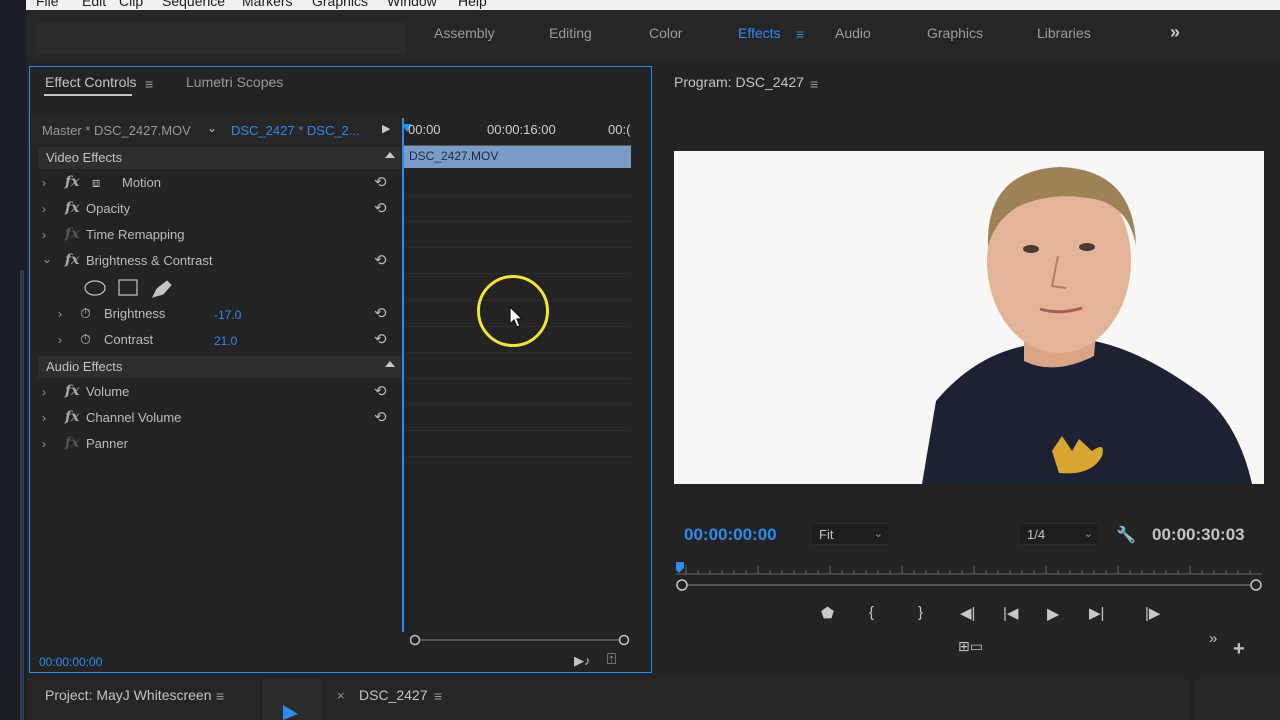 Image resolution: width=1280 pixels, height=720 pixels. Describe the element at coordinates (970, 646) in the screenshot. I see `compare-view-icon: ⊞▭` at that location.